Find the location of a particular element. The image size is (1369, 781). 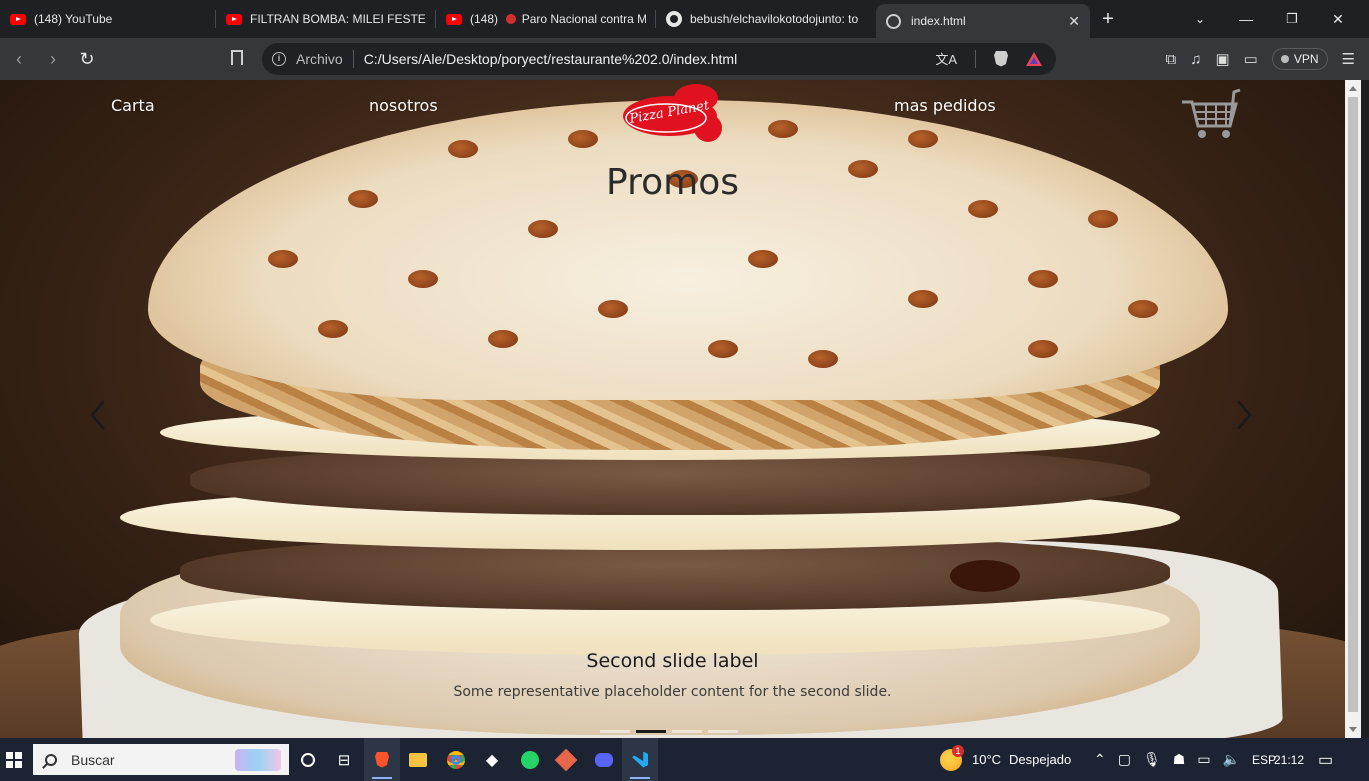

search-placeholder: Buscar is located at coordinates (93, 759).